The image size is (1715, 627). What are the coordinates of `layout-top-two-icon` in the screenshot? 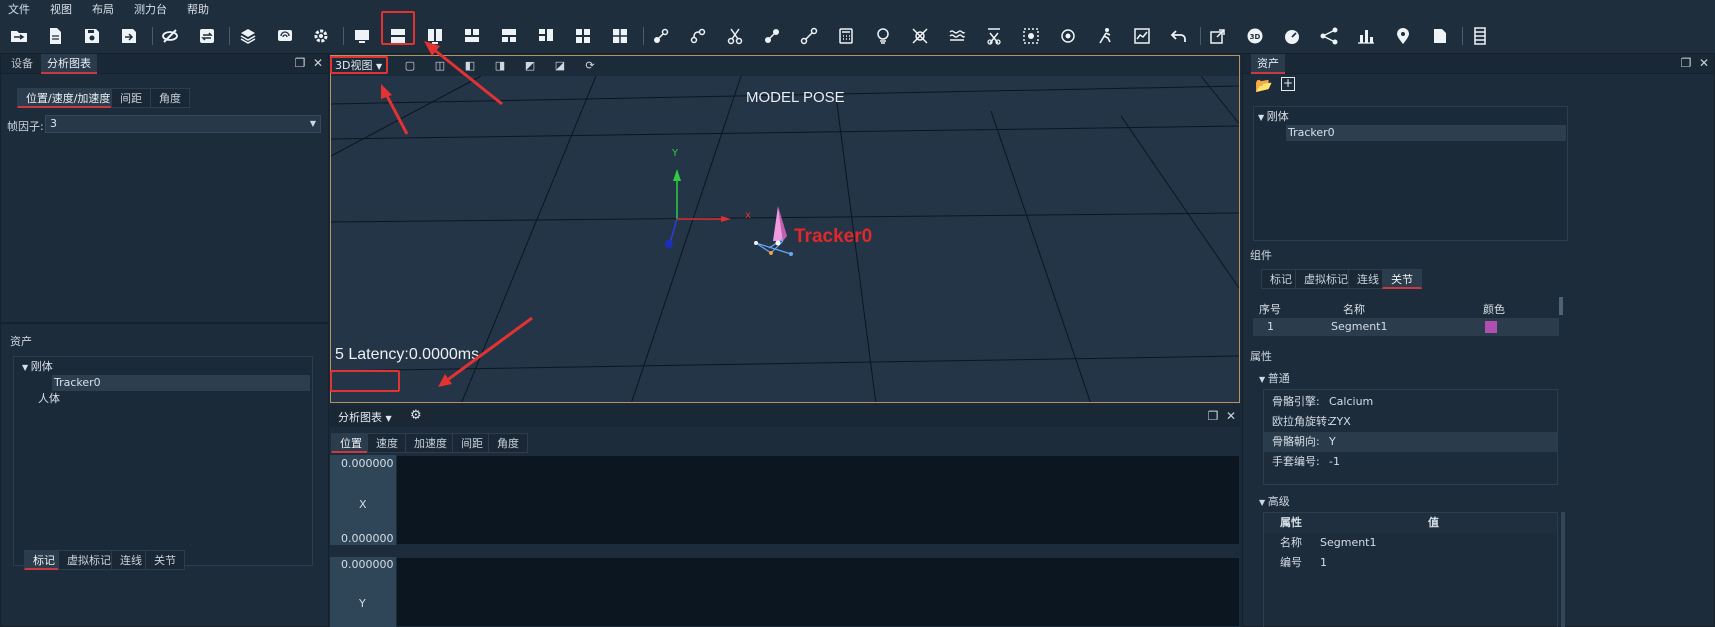 It's located at (472, 36).